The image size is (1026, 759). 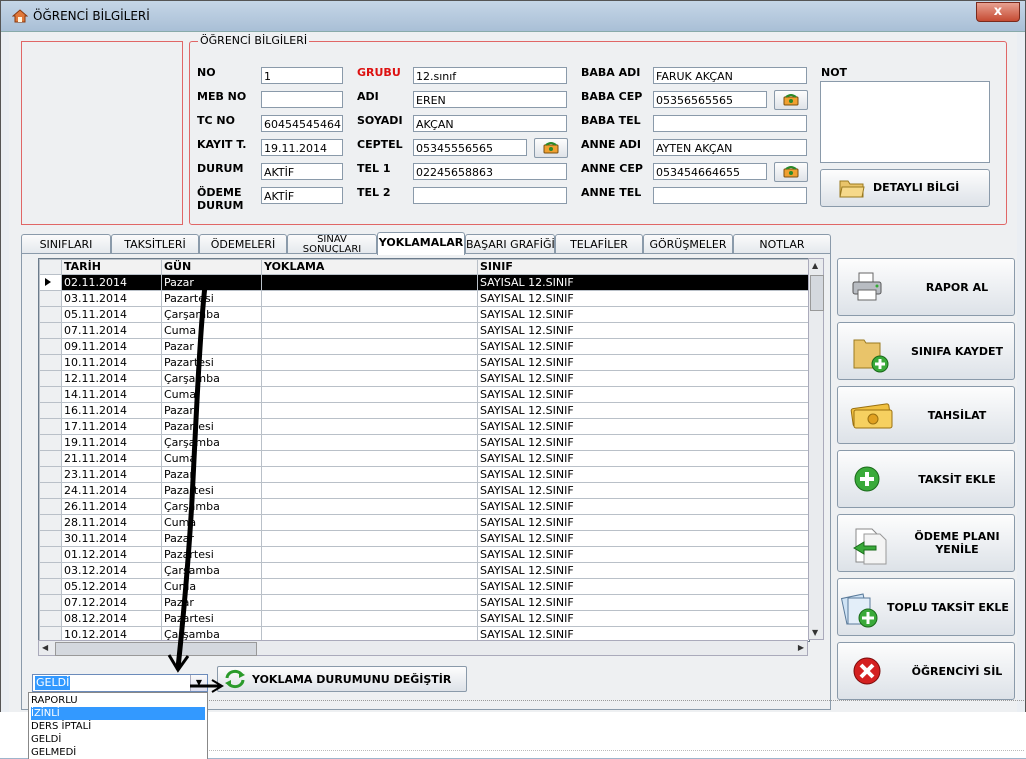 I want to click on table-row: 21.11.2014 Cuma SAYISAL 12.SINIF, so click(x=424, y=458).